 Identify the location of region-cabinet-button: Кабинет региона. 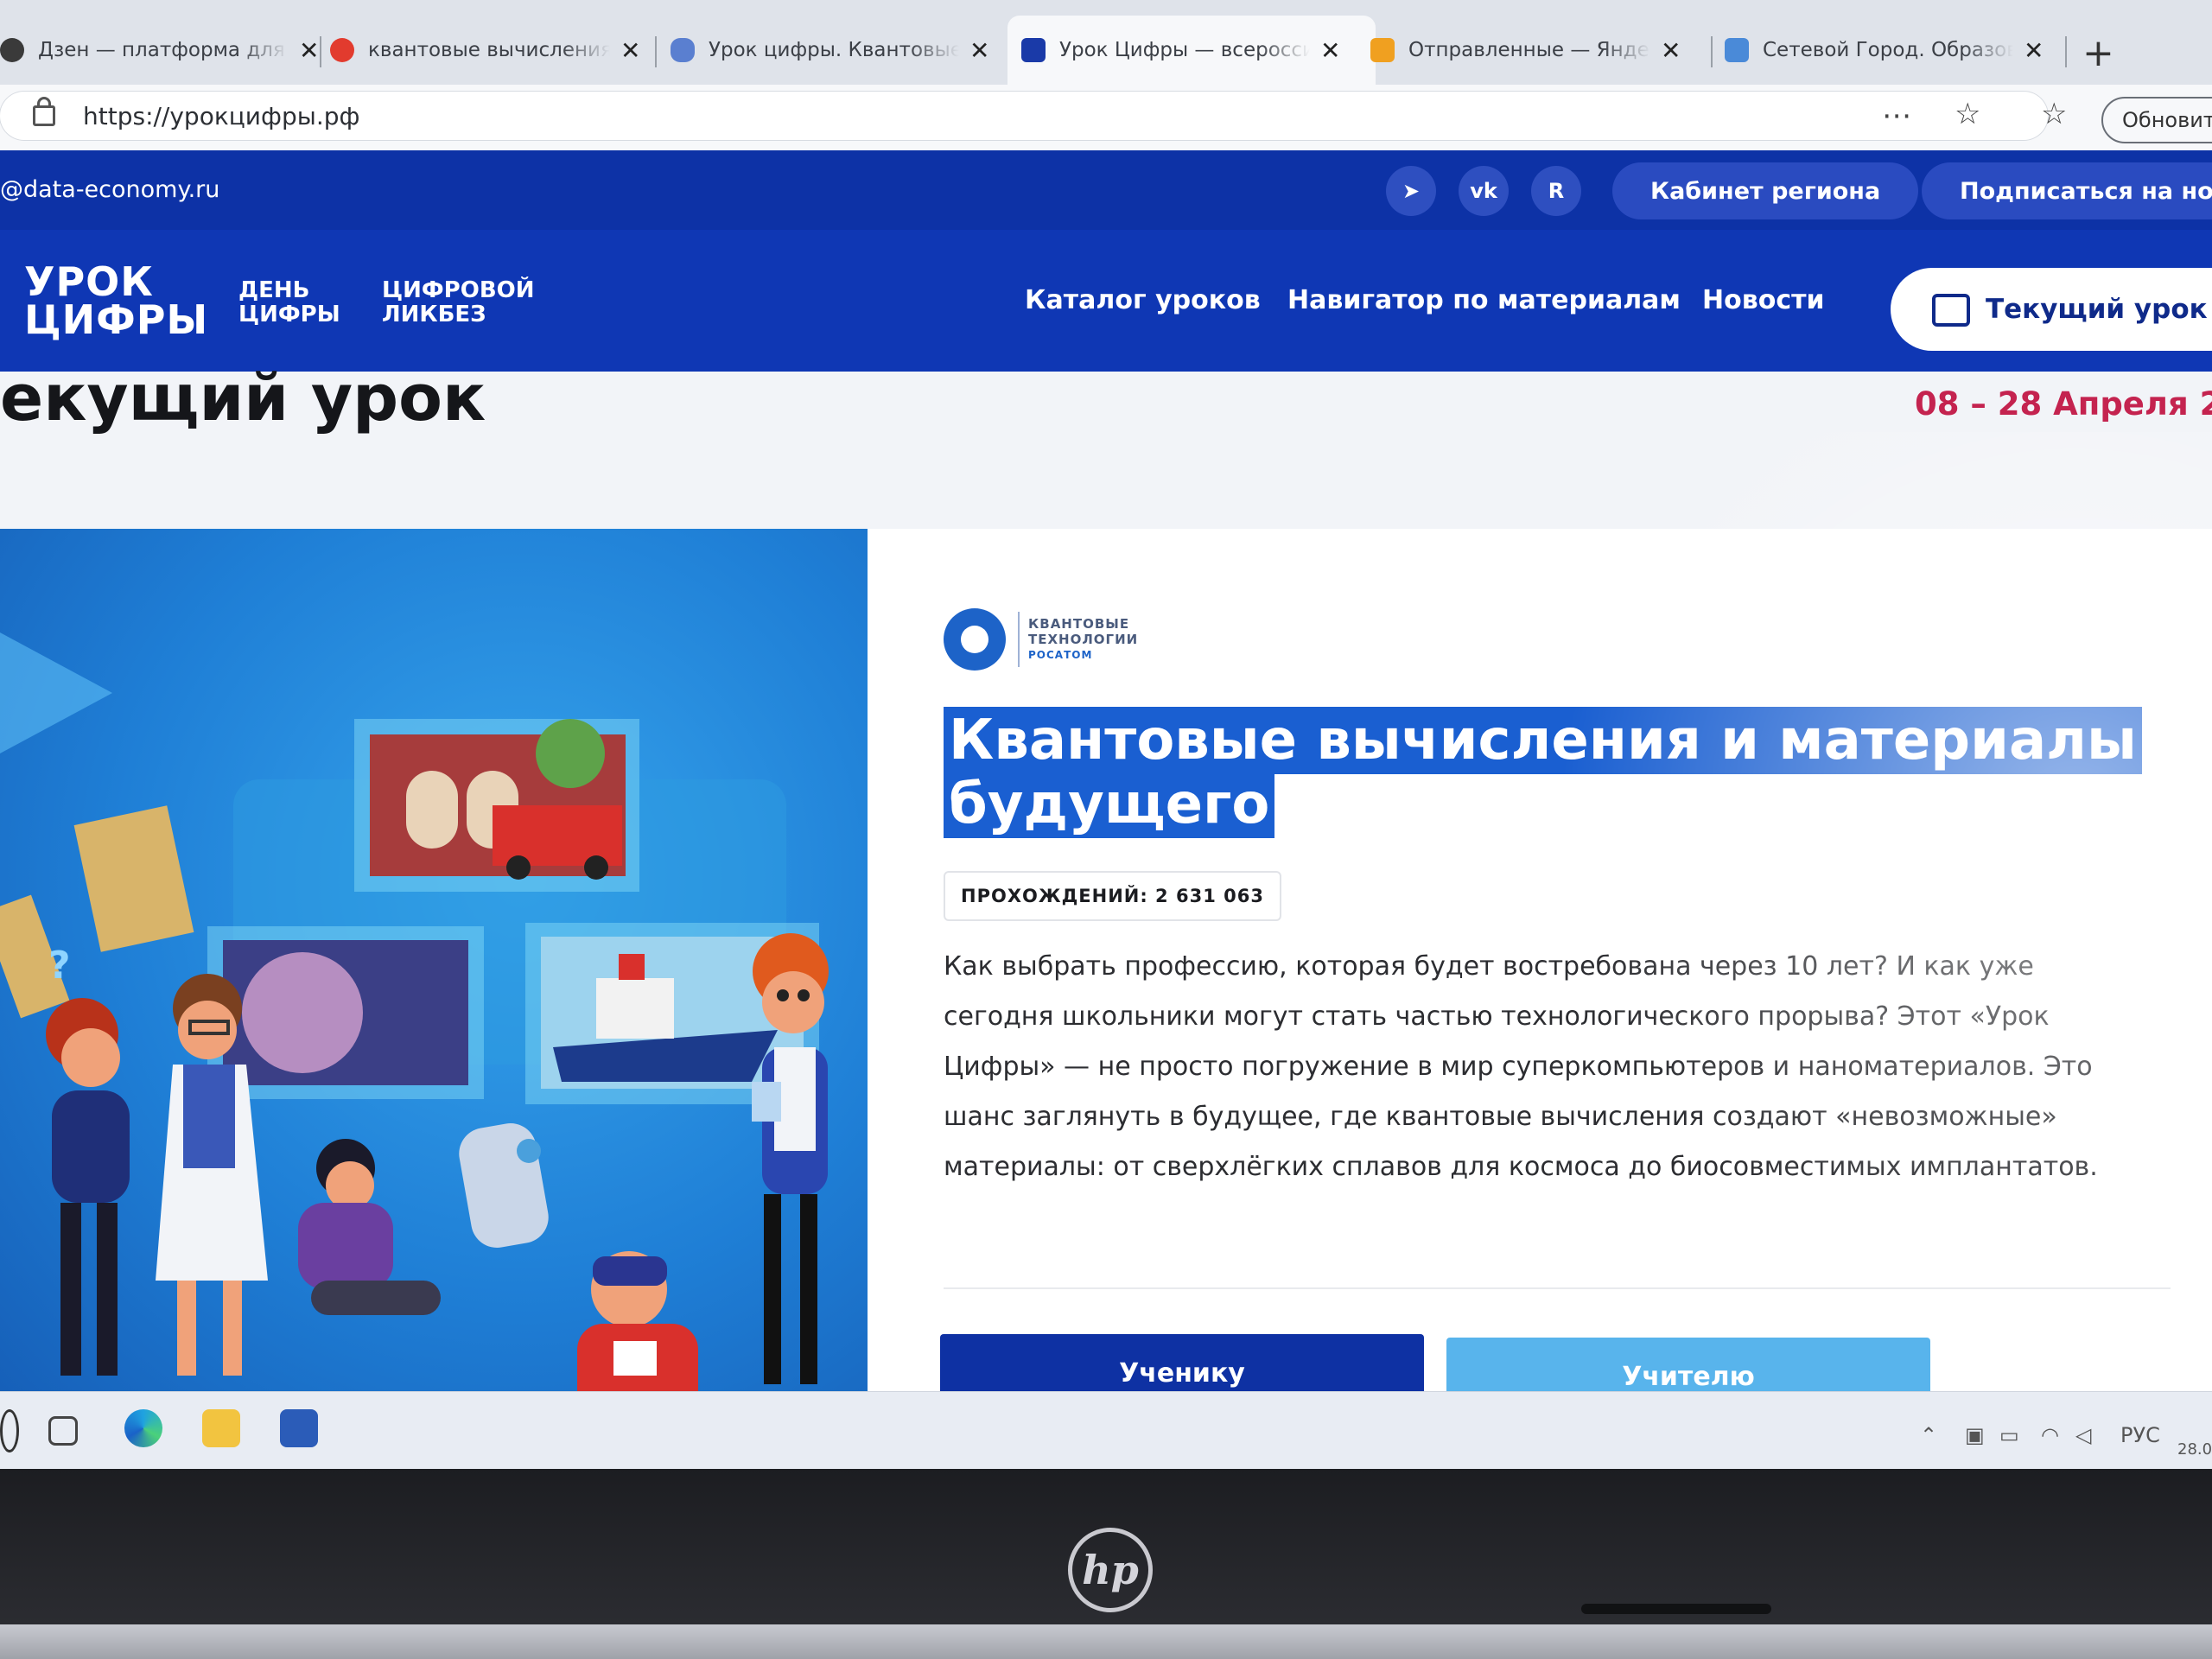
(1765, 190).